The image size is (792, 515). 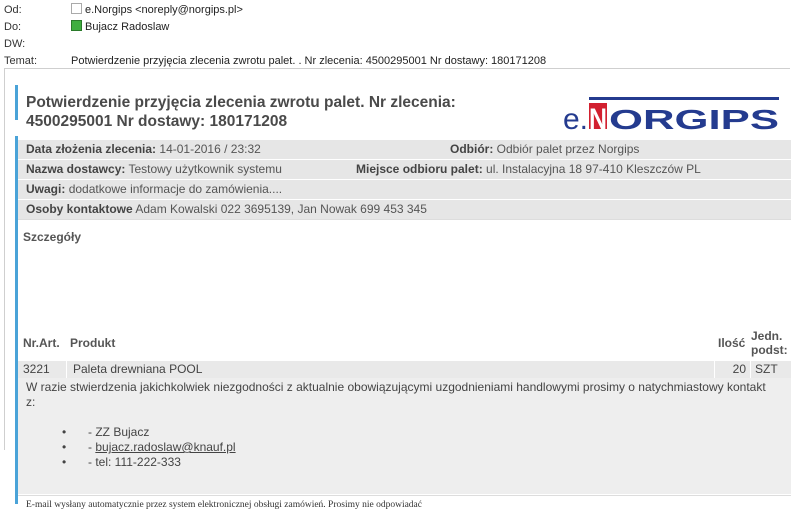 I want to click on place-value: ul. Instalacyjna 18 97-410 Kleszczów PL, so click(x=593, y=169).